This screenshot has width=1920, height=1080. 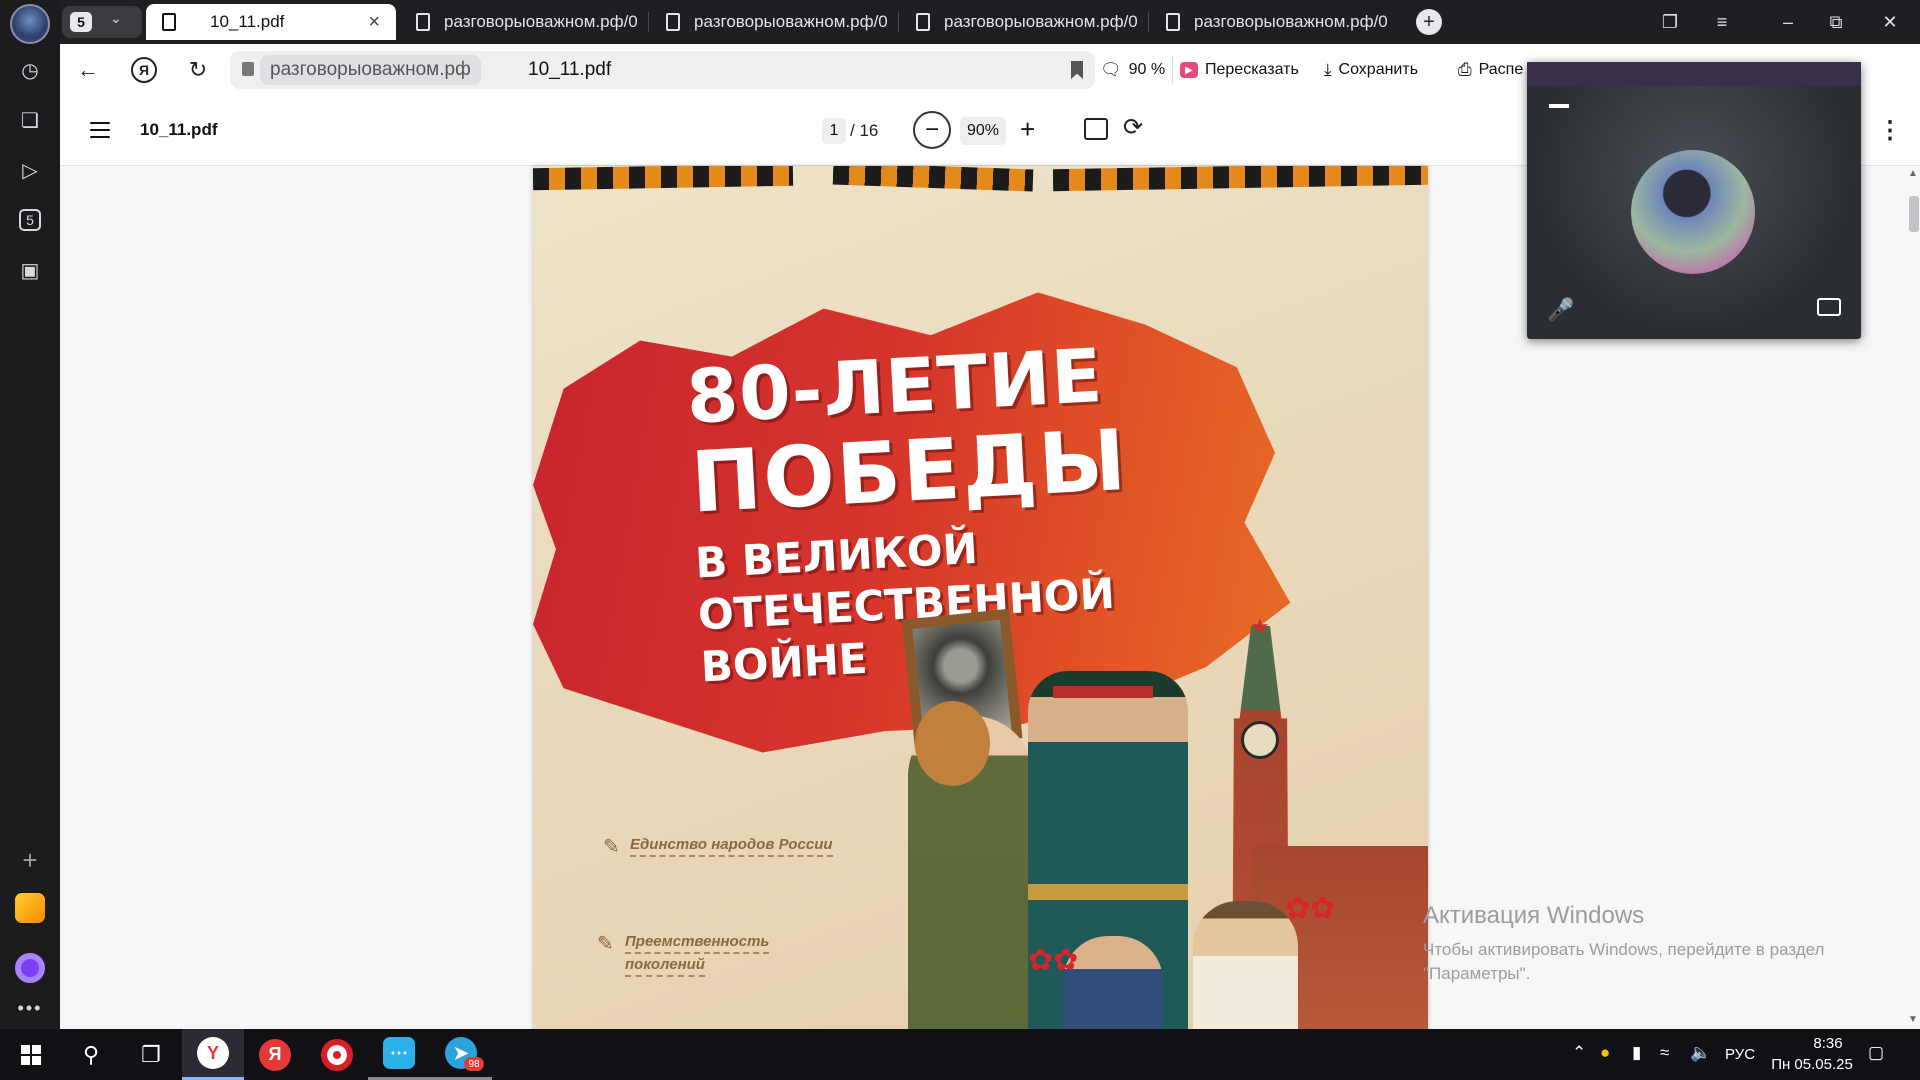 What do you see at coordinates (1560, 310) in the screenshot?
I see `microphone-icon: 🎤` at bounding box center [1560, 310].